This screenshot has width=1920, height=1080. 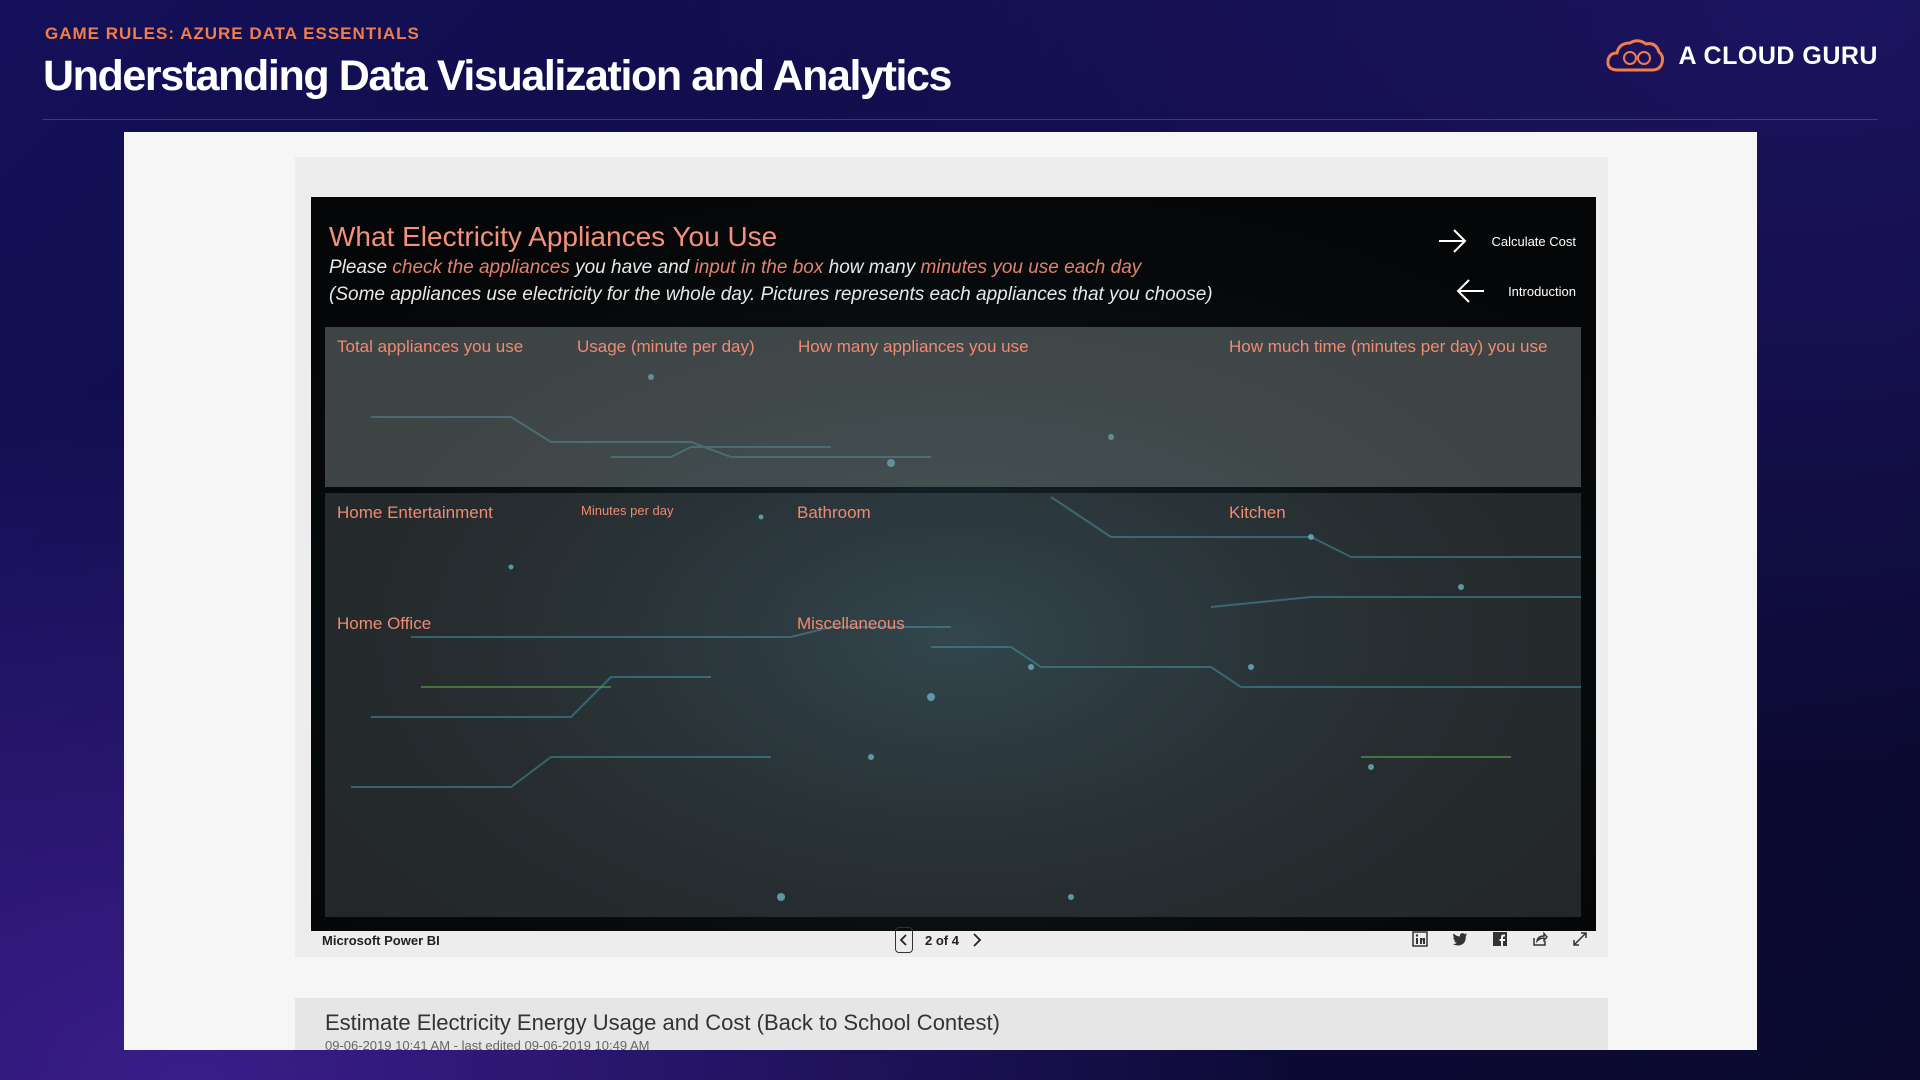 I want to click on twitter-icon, so click(x=1459, y=939).